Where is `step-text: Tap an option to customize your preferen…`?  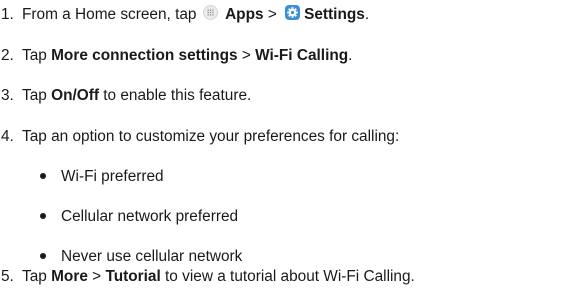 step-text: Tap an option to customize your preferen… is located at coordinates (211, 136).